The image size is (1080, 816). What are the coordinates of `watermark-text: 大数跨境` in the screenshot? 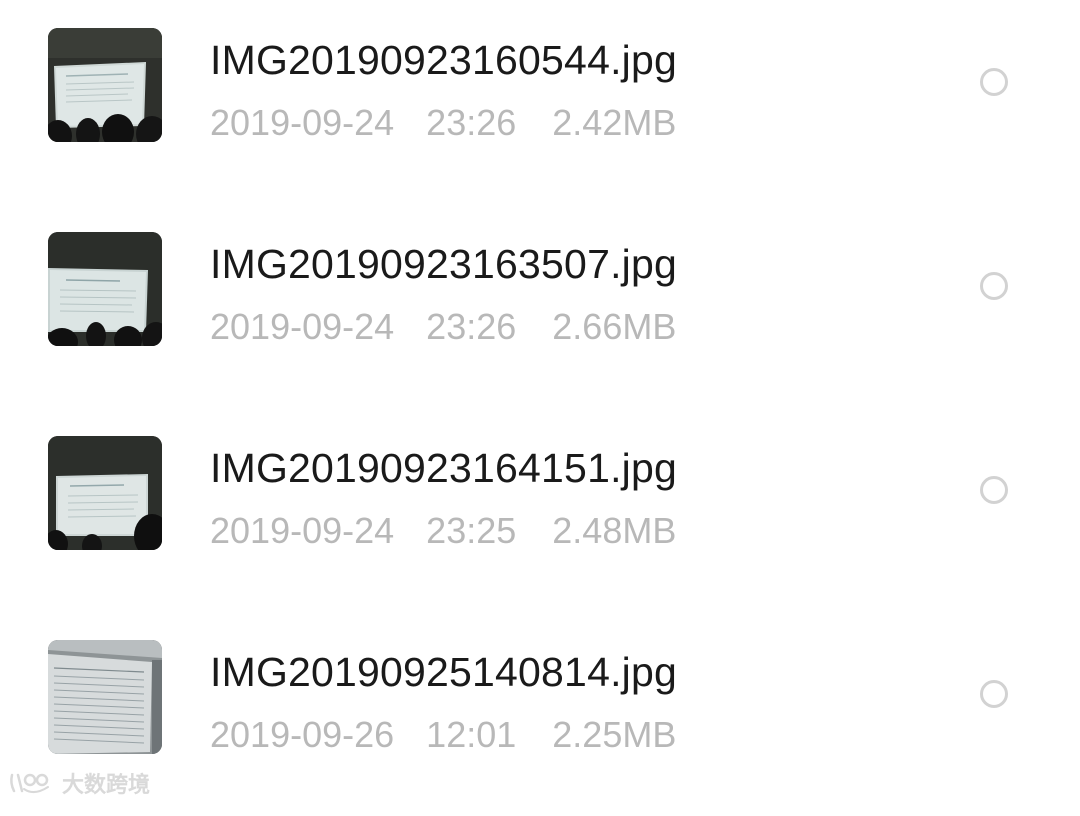 It's located at (106, 785).